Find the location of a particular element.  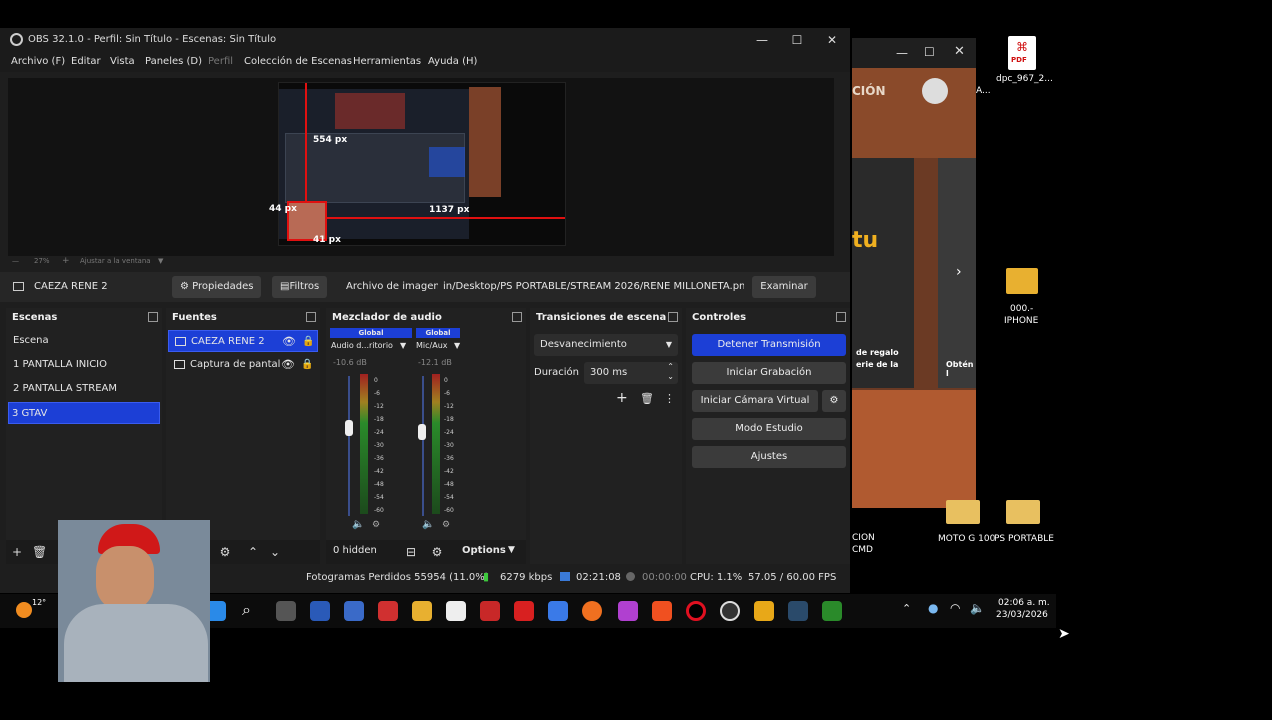

opera-icon is located at coordinates (696, 611).